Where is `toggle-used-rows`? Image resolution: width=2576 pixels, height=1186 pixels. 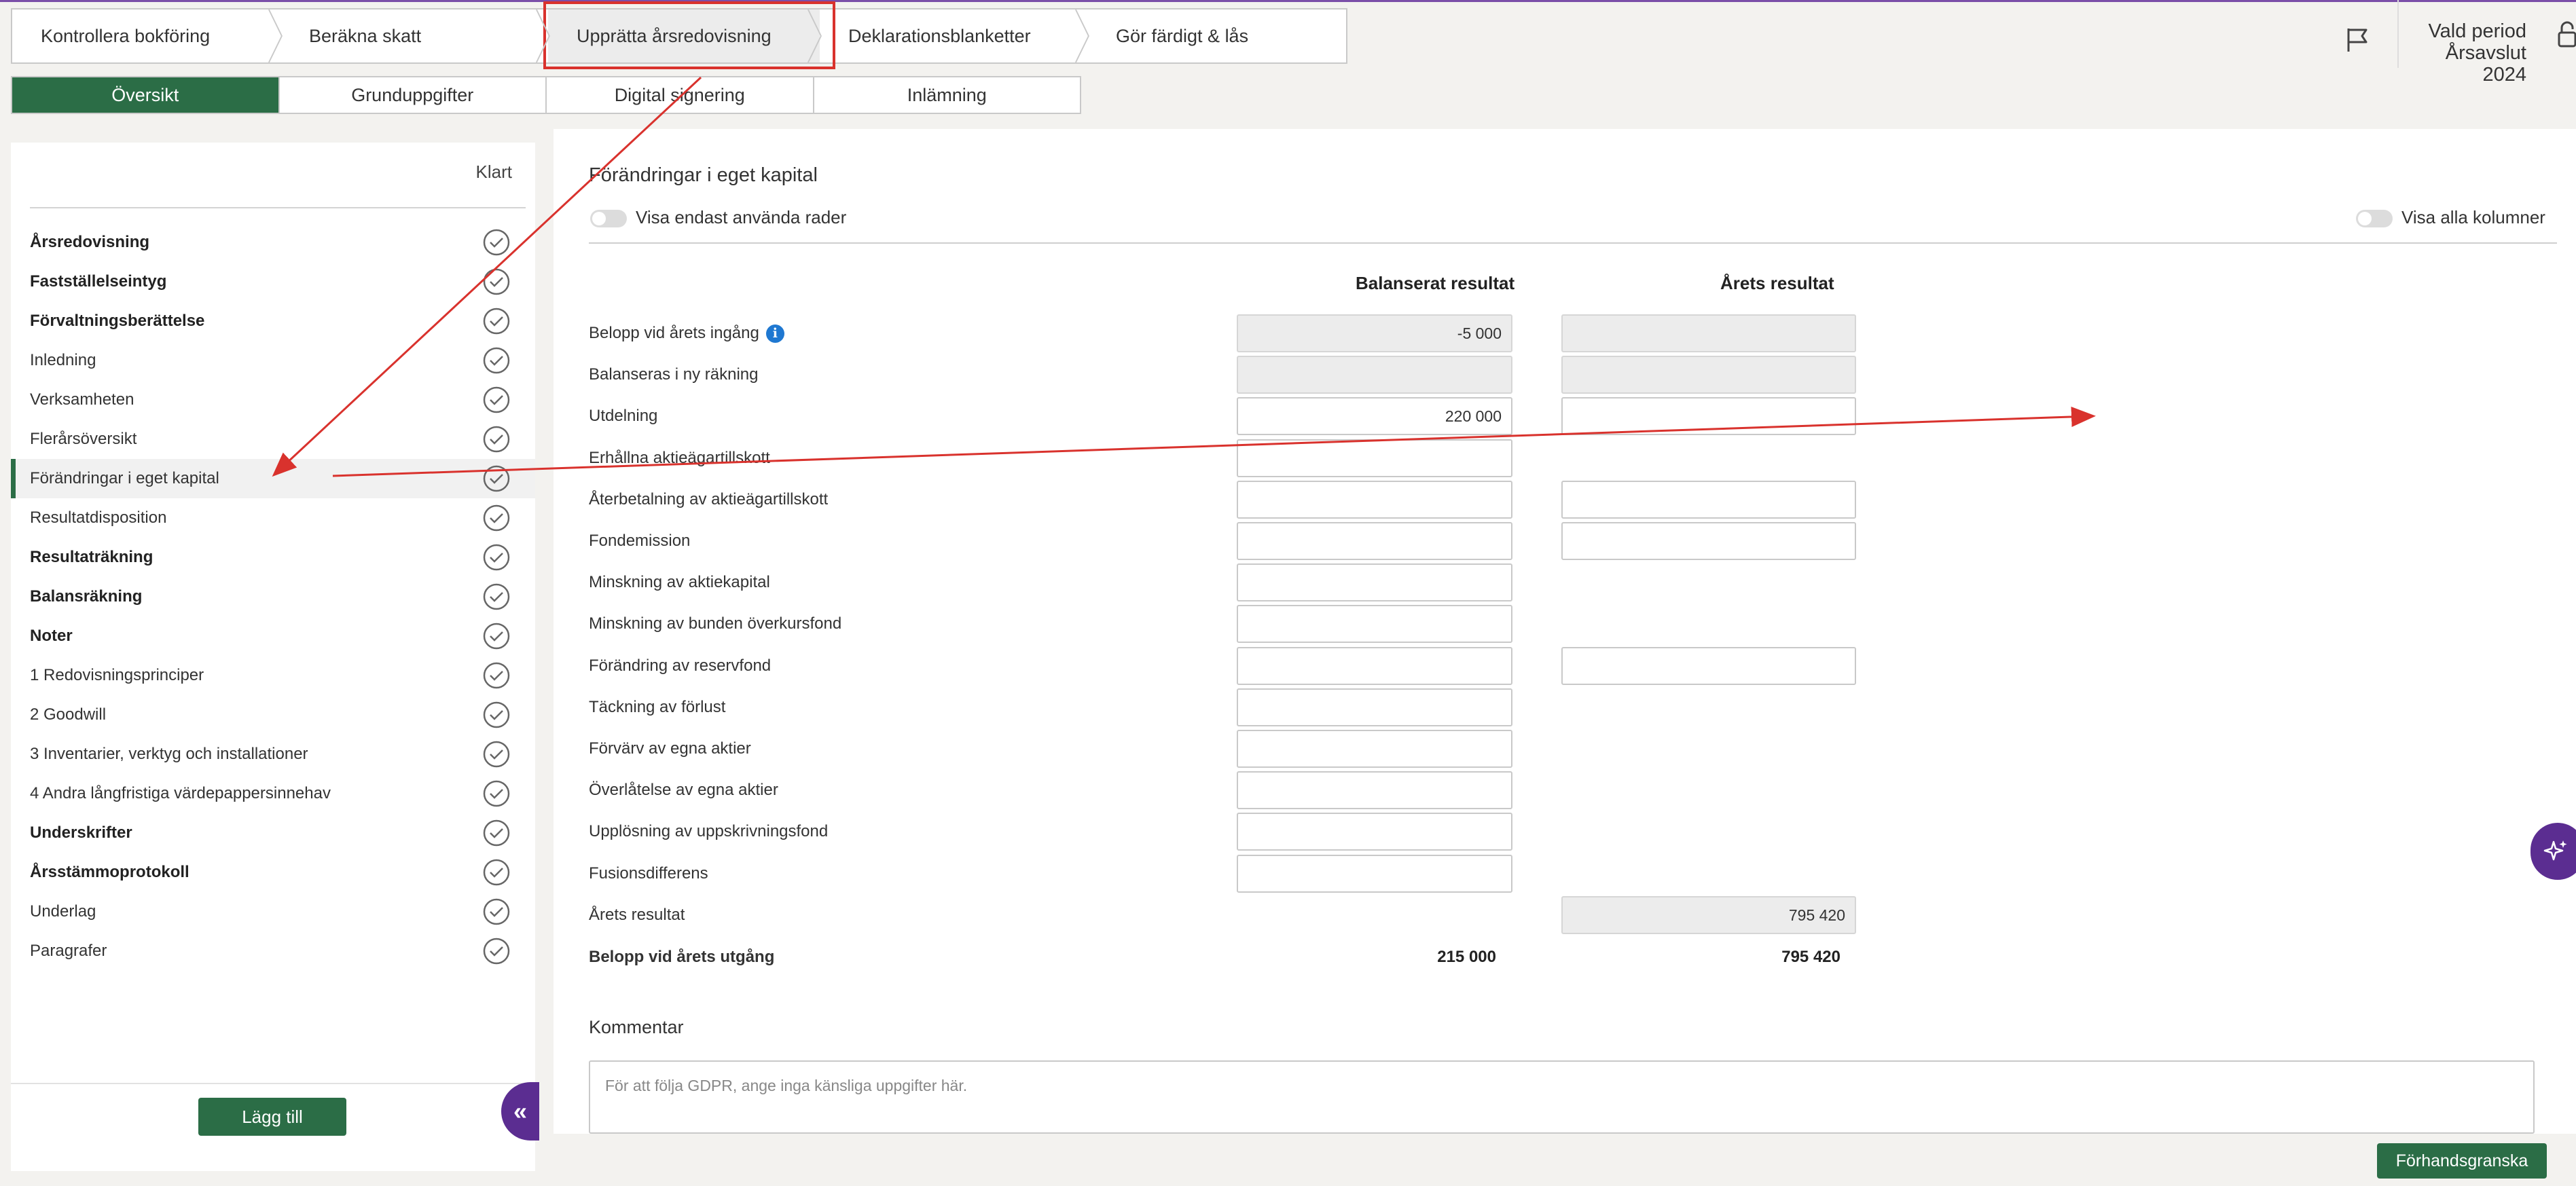
toggle-used-rows is located at coordinates (608, 219).